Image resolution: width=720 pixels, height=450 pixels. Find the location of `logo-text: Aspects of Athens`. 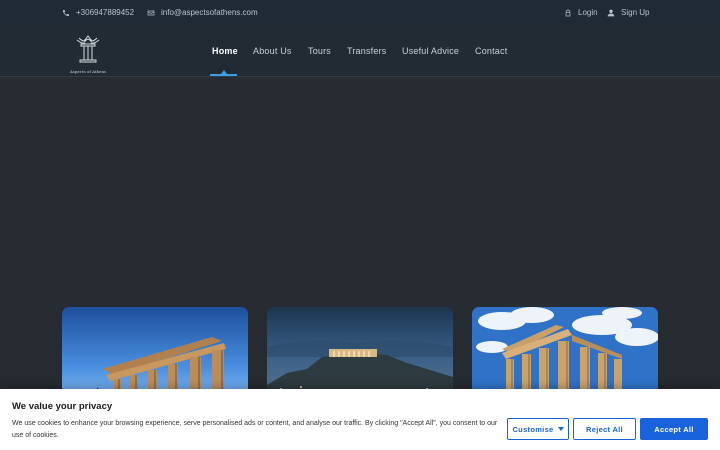

logo-text: Aspects of Athens is located at coordinates (88, 71).